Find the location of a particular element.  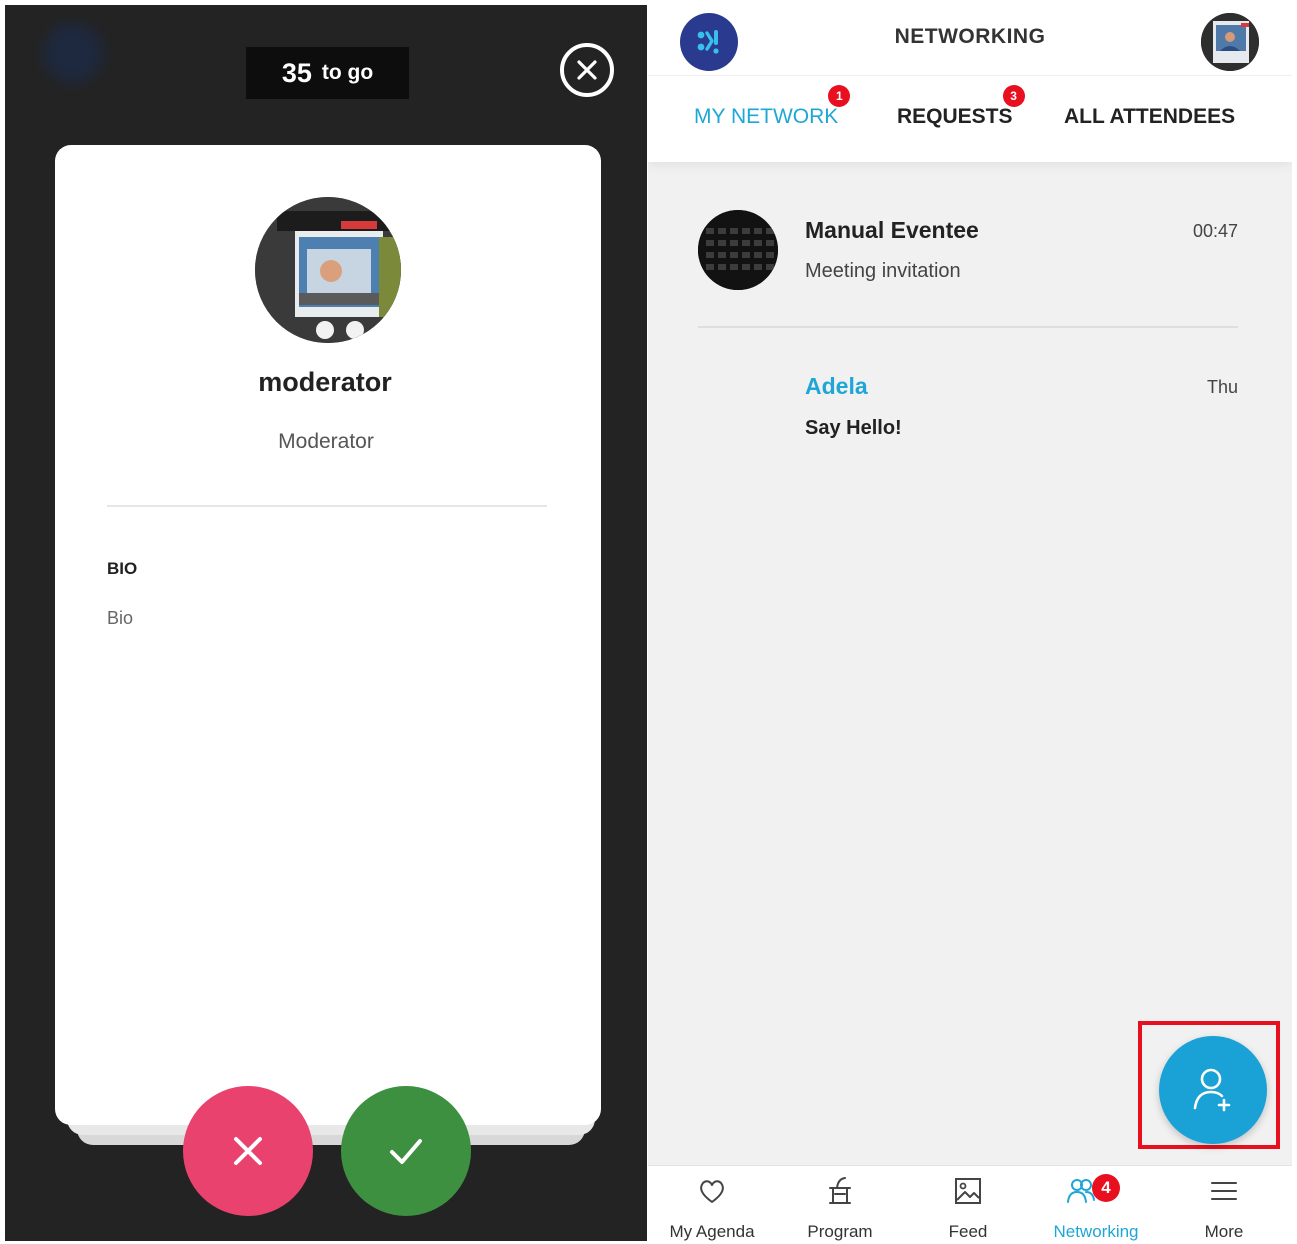

profile-avatar is located at coordinates (328, 270).